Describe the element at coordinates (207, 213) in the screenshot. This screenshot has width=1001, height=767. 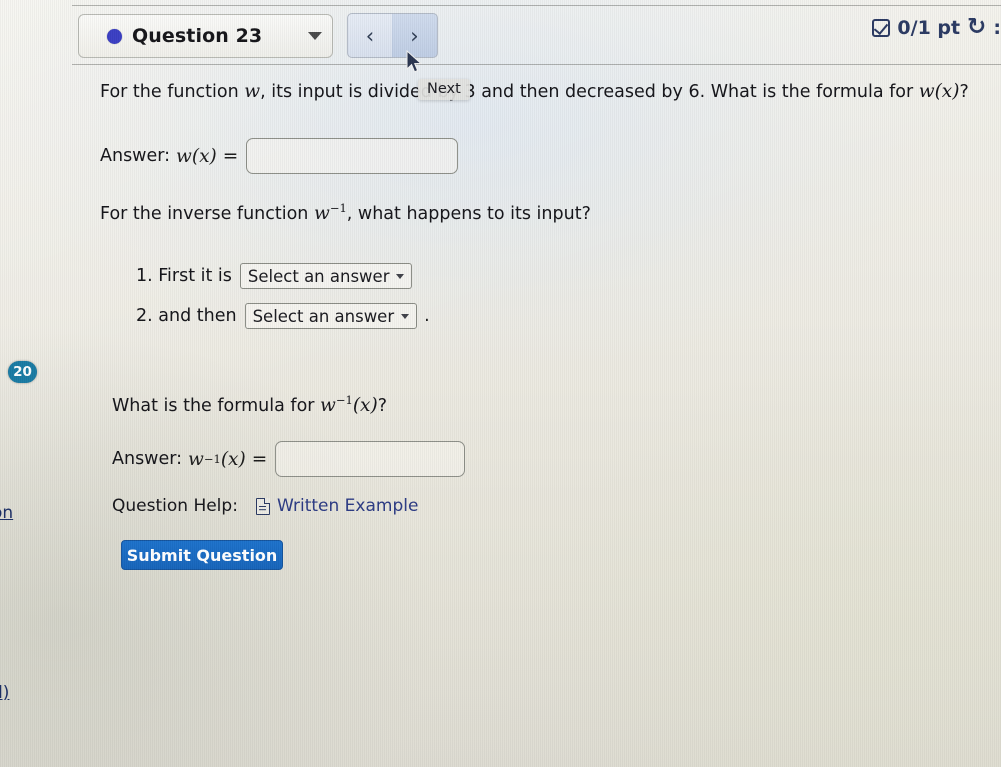
I see `prompt-2-part-a: For the inverse function` at that location.